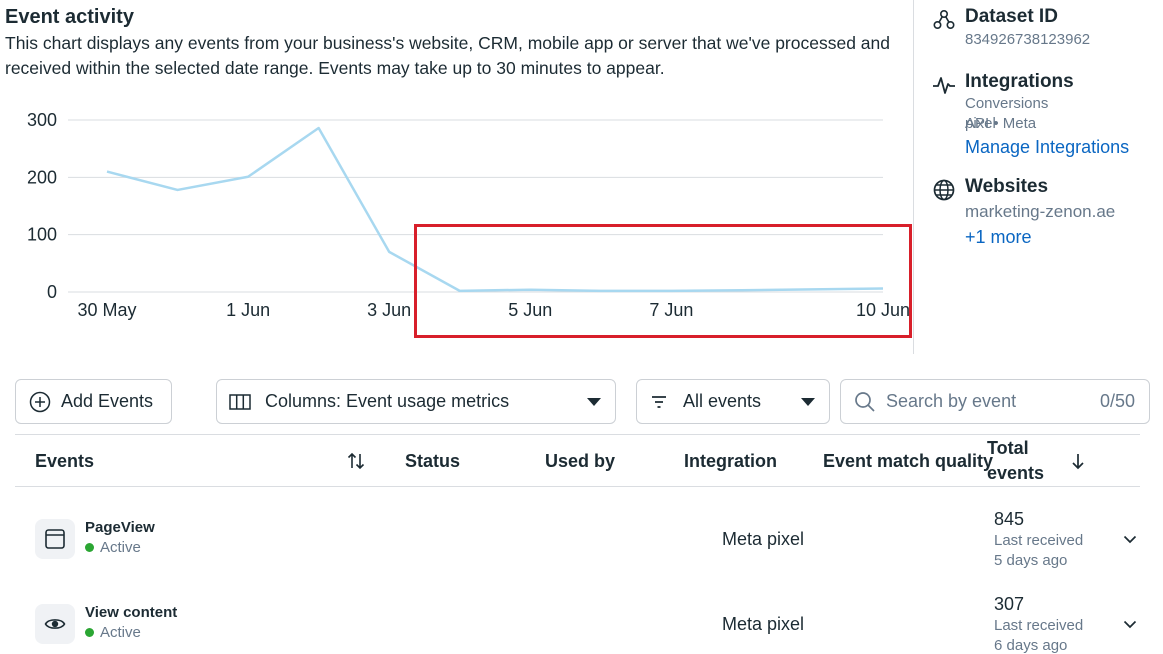  Describe the element at coordinates (1078, 461) in the screenshot. I see `sort-descending-icon` at that location.